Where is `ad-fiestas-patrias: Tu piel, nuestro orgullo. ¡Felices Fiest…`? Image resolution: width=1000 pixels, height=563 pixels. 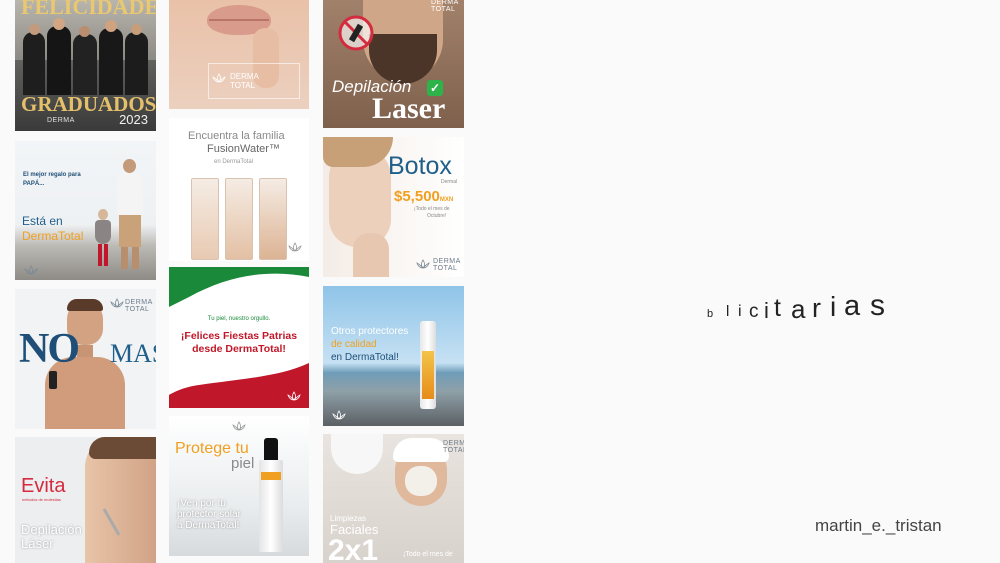 ad-fiestas-patrias: Tu piel, nuestro orgullo. ¡Felices Fiest… is located at coordinates (239, 337).